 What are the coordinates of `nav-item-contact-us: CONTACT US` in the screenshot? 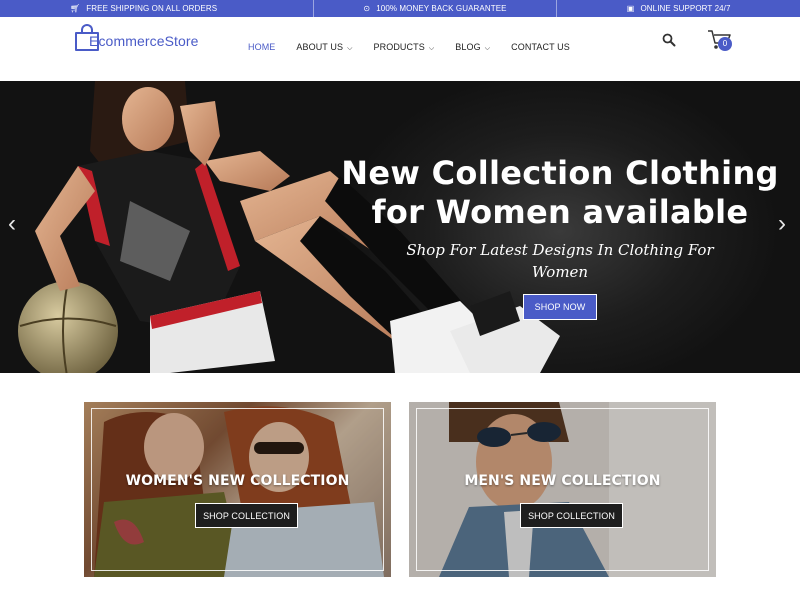 It's located at (540, 47).